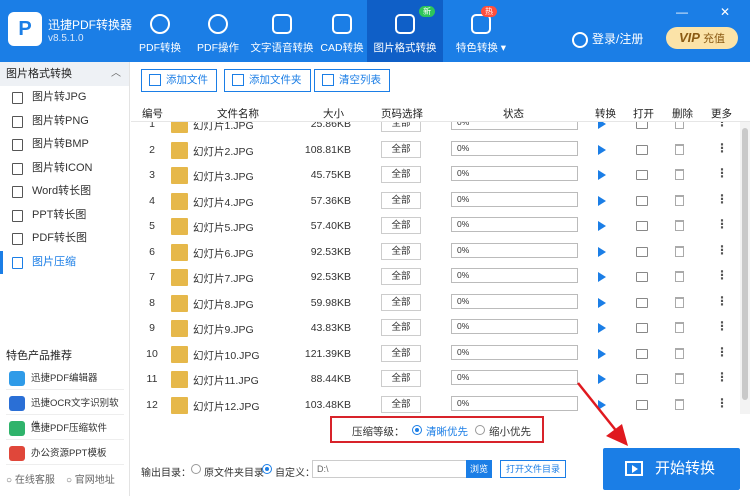 This screenshot has height=496, width=750. Describe the element at coordinates (682, 12) in the screenshot. I see `minimize-button: —` at that location.